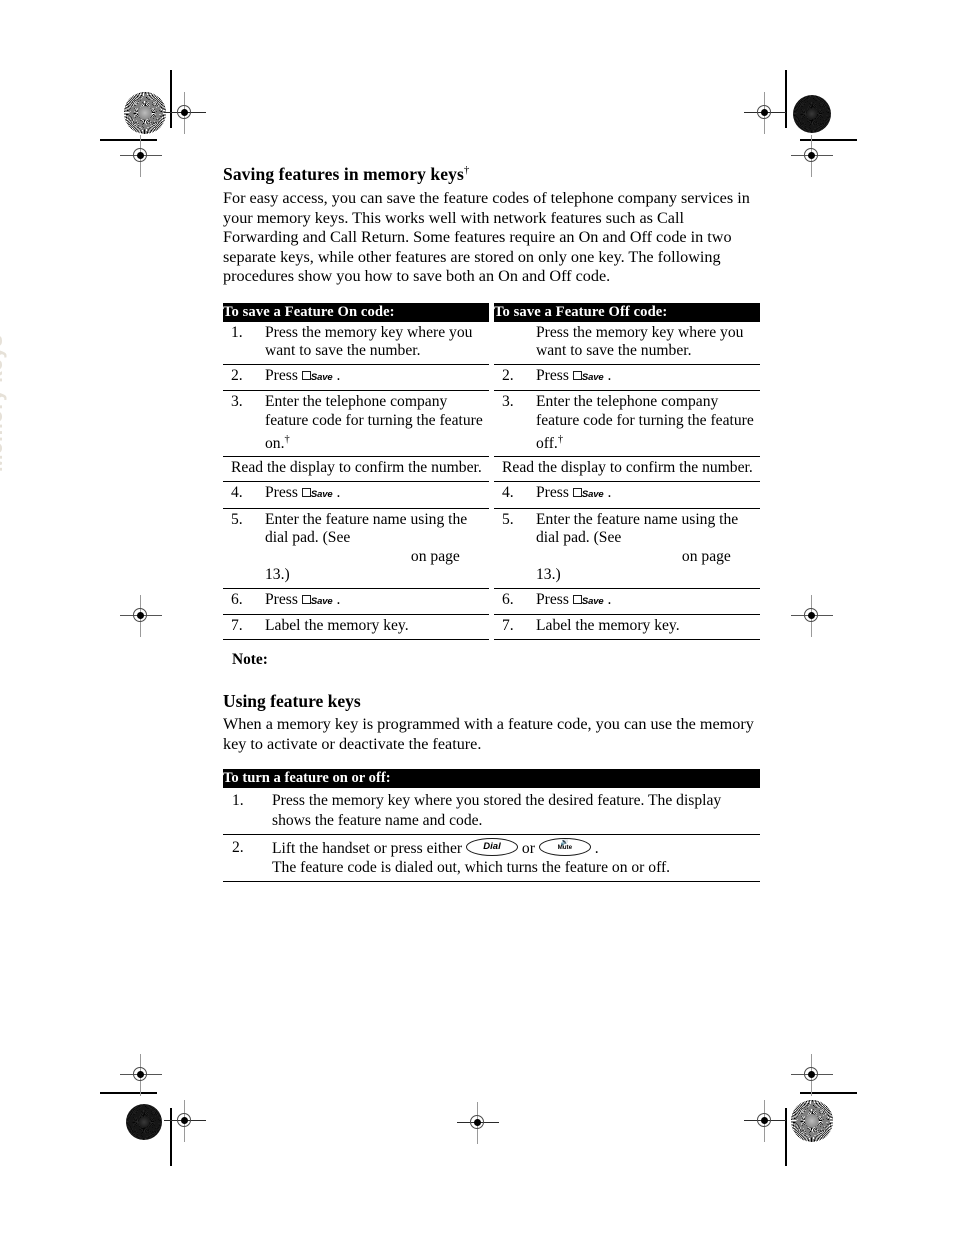  I want to click on procedure-table-turn-feature-header: To turn a feature on or off:, so click(491, 779).